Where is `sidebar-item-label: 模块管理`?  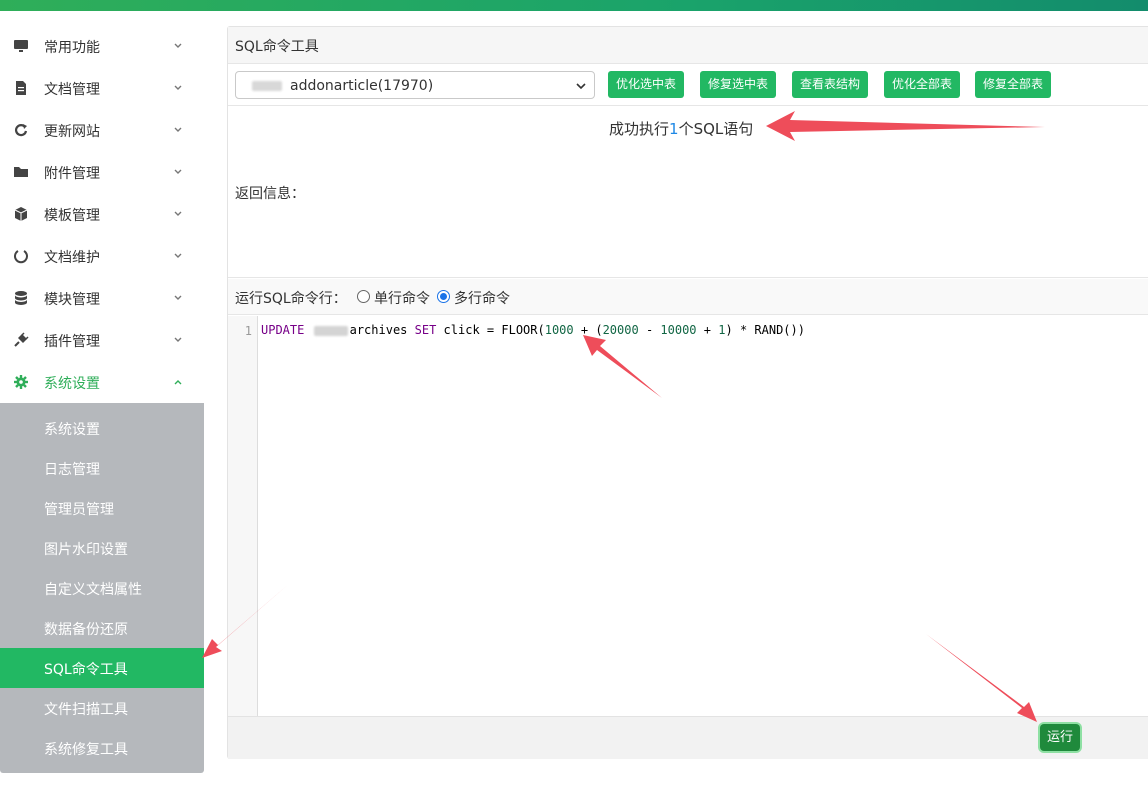
sidebar-item-label: 模块管理 is located at coordinates (72, 300).